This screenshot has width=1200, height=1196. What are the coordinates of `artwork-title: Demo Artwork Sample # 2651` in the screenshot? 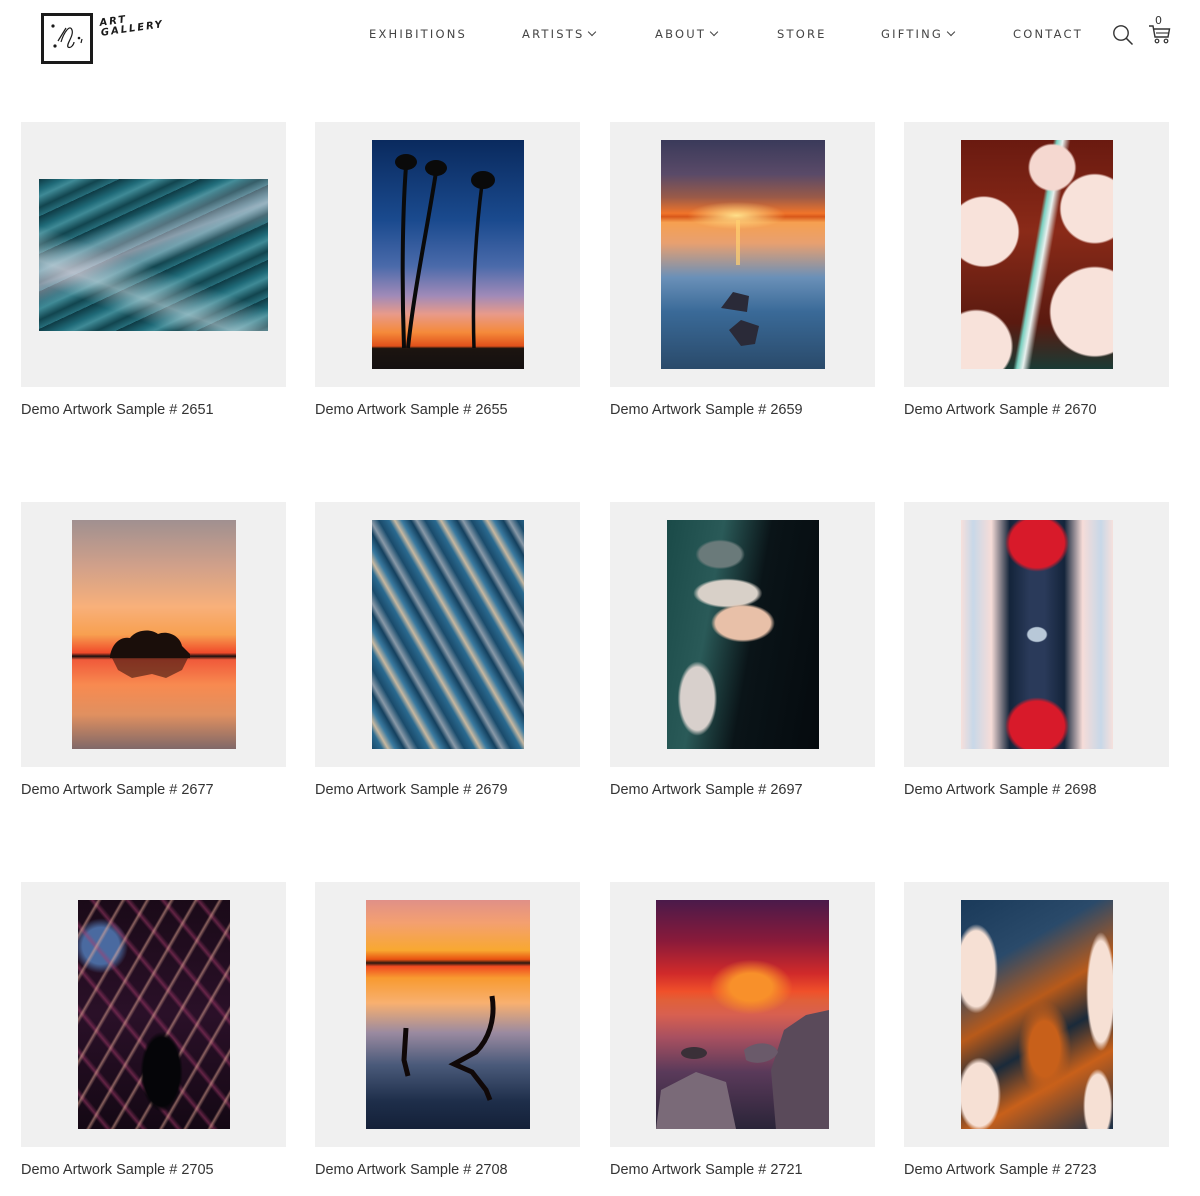 It's located at (117, 410).